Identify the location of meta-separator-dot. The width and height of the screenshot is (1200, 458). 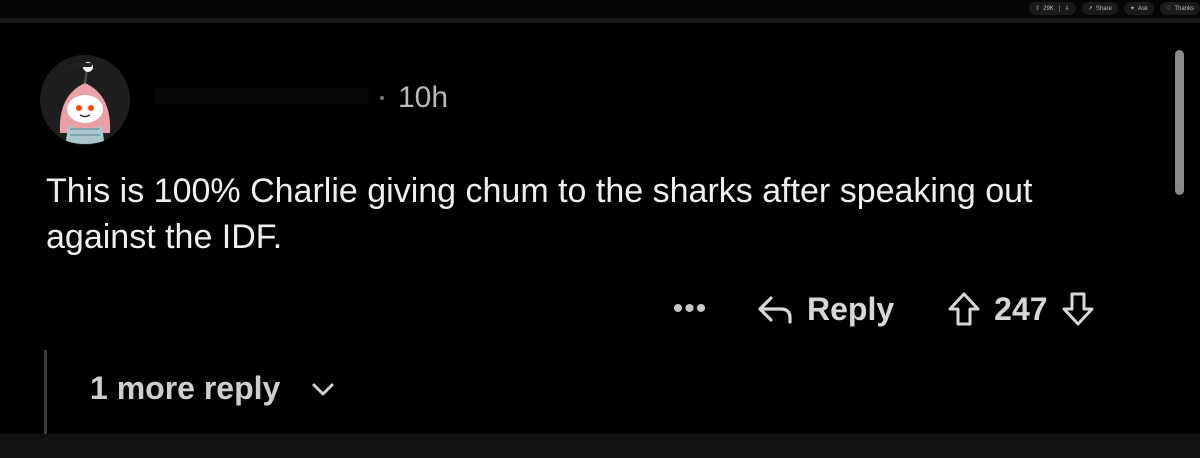
(382, 98).